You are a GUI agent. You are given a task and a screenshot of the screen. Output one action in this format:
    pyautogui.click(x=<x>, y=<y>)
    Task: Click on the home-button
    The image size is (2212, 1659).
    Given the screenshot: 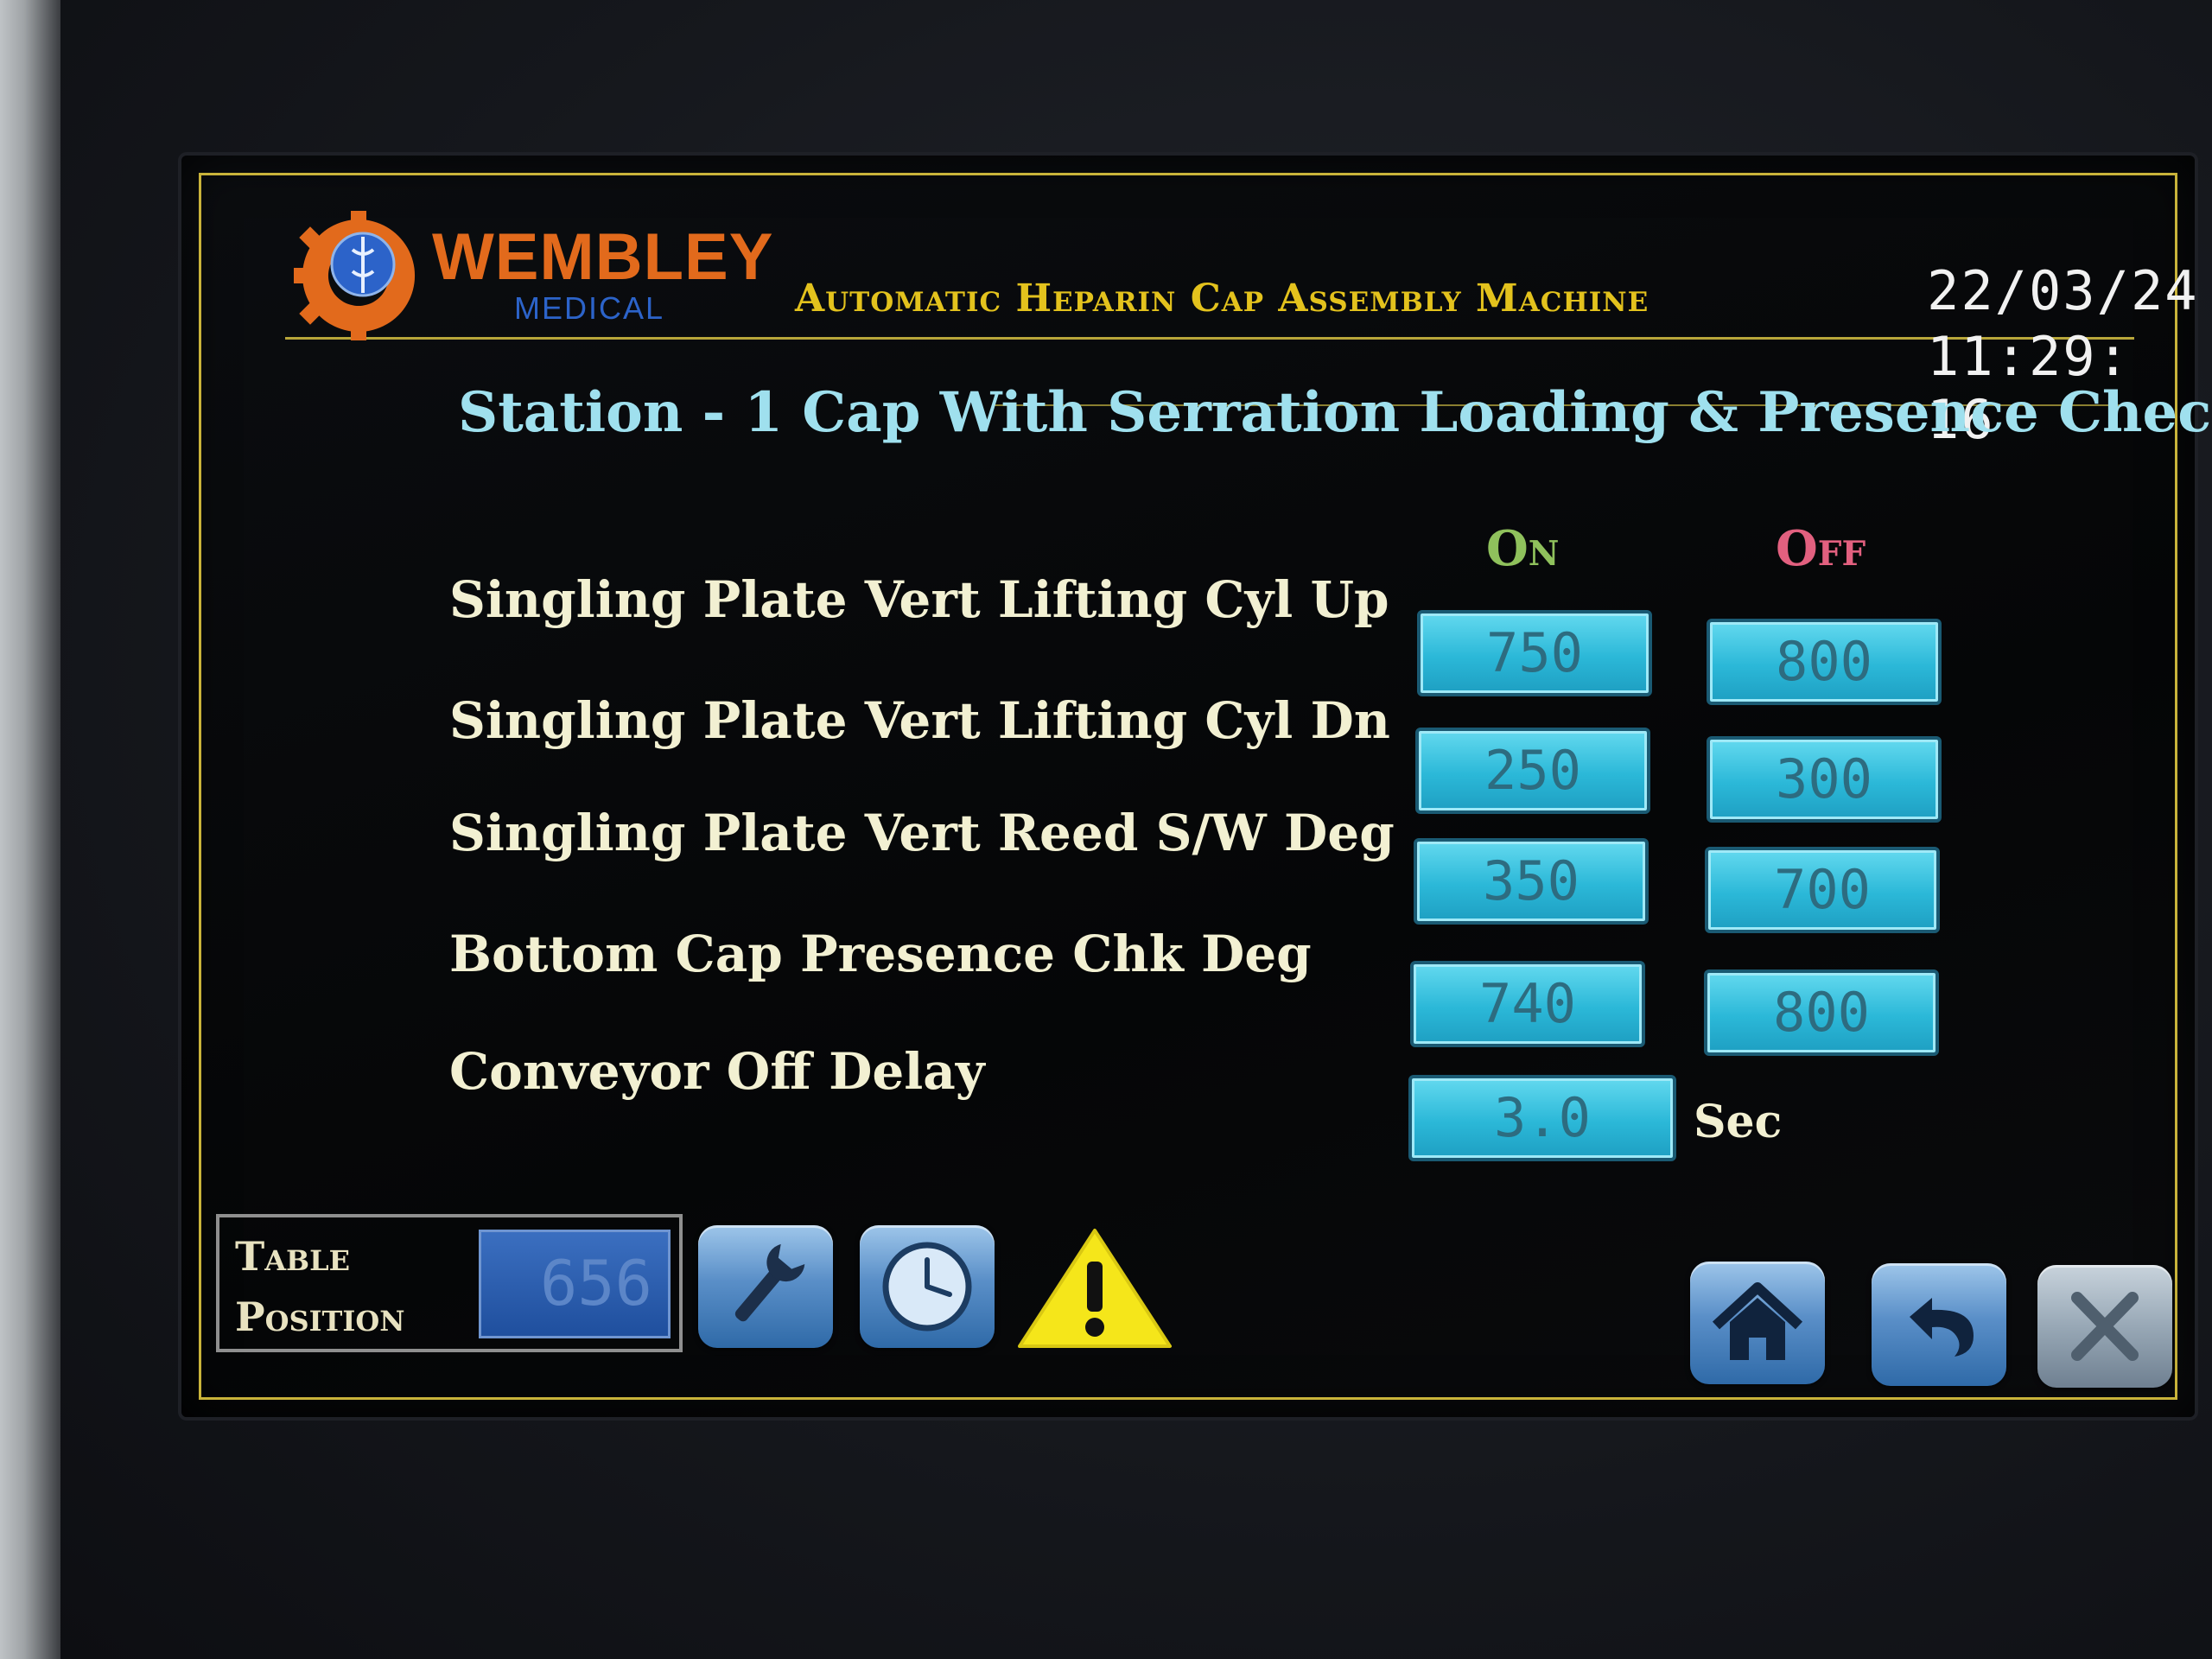 What is the action you would take?
    pyautogui.click(x=1757, y=1323)
    